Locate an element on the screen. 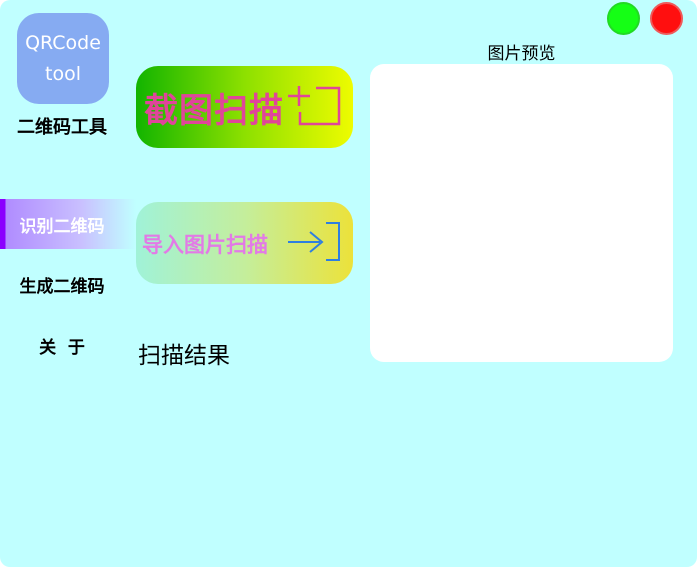 This screenshot has height=567, width=697. app-name: 二维码工具 is located at coordinates (62, 127).